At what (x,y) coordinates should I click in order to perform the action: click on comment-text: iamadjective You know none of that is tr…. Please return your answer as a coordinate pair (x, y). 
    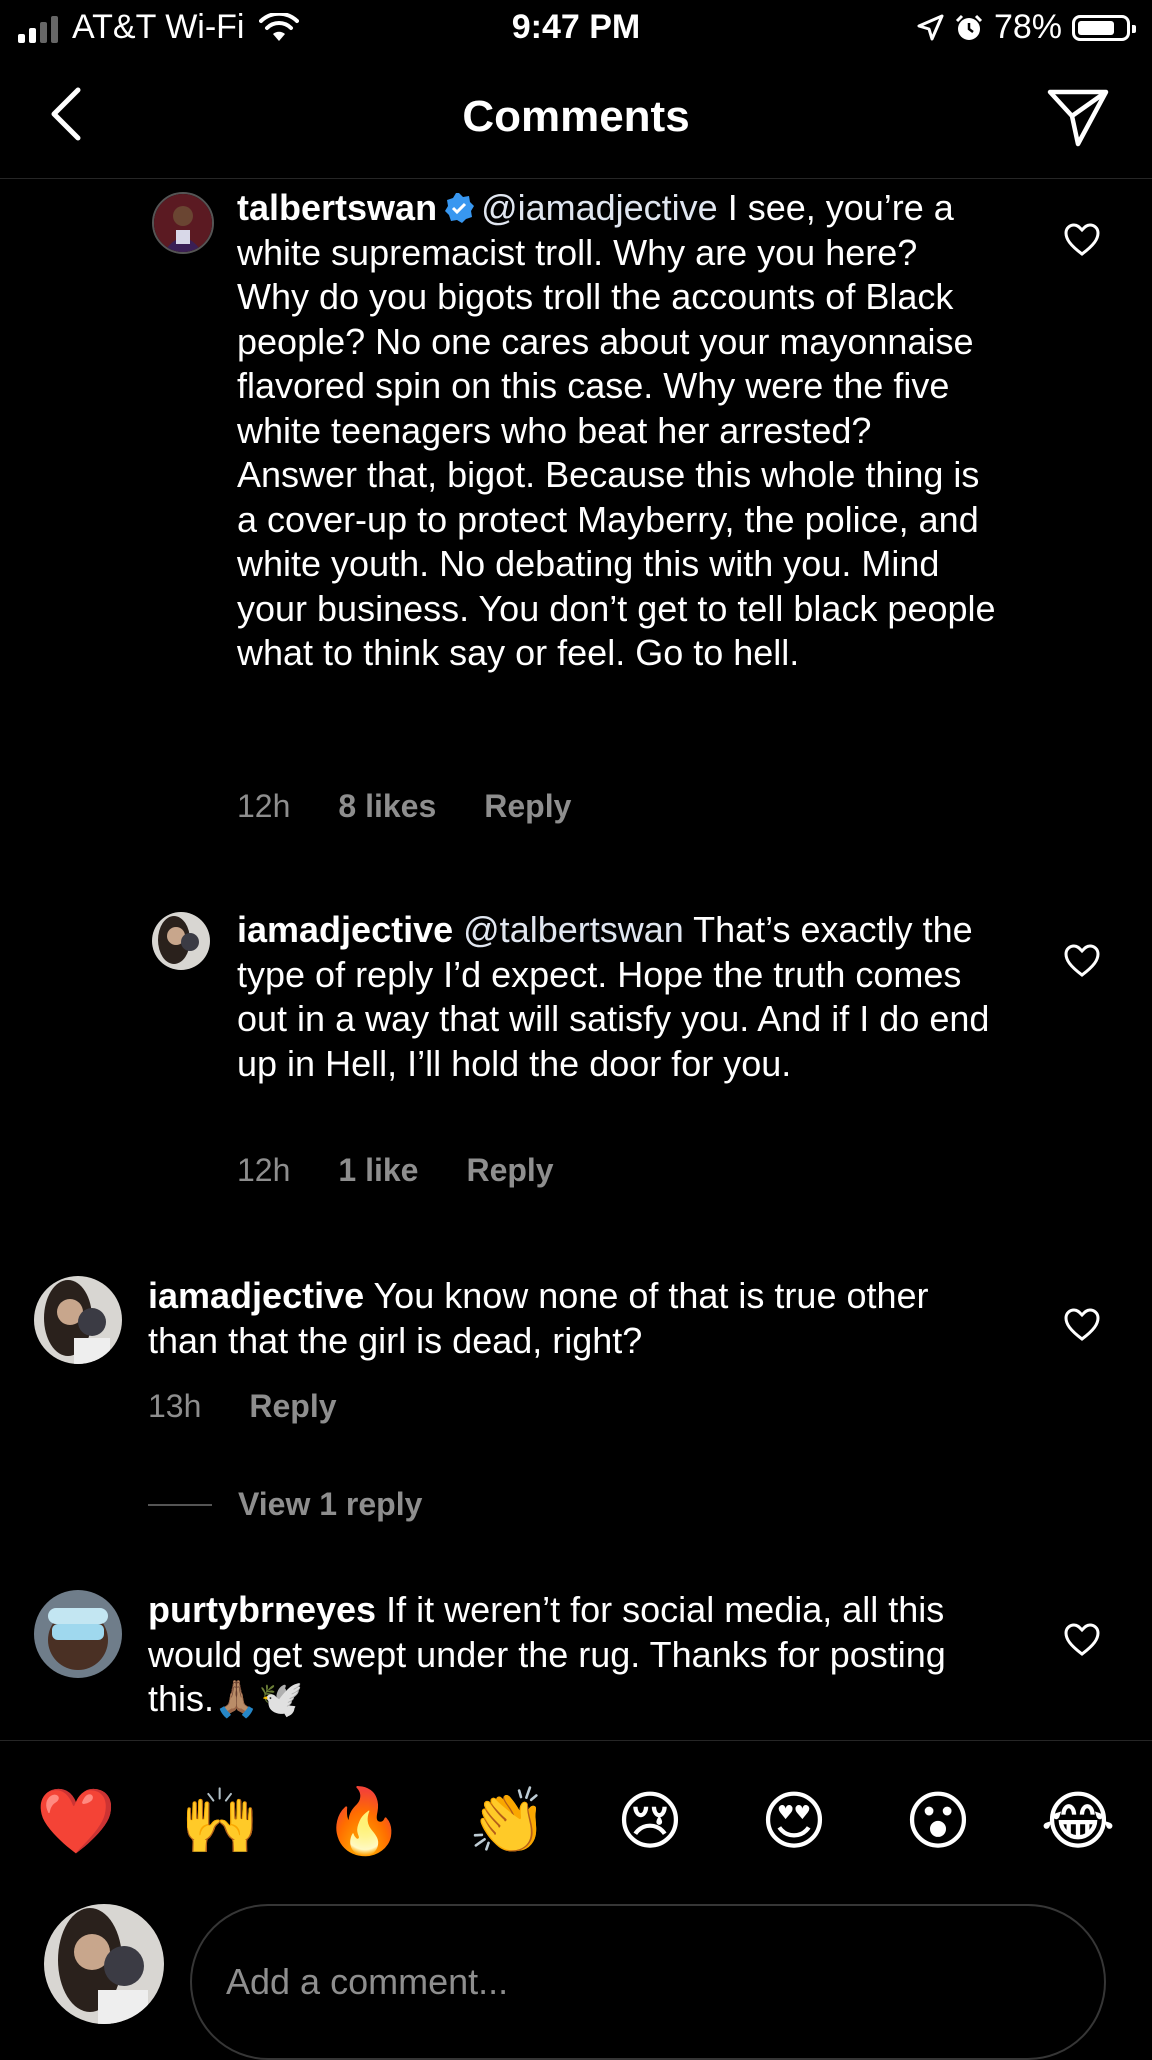
    Looking at the image, I should click on (563, 1318).